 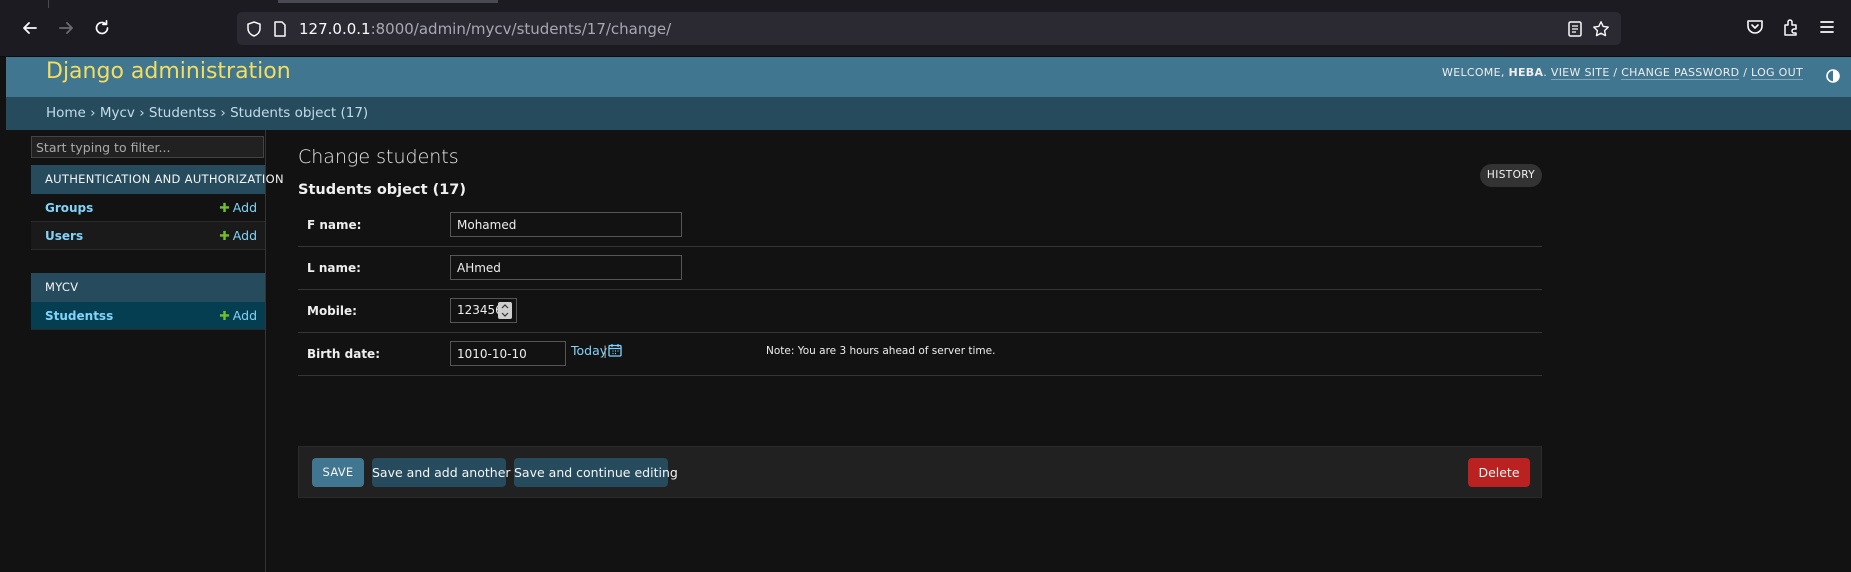 I want to click on theme-toggle-icon, so click(x=1833, y=76).